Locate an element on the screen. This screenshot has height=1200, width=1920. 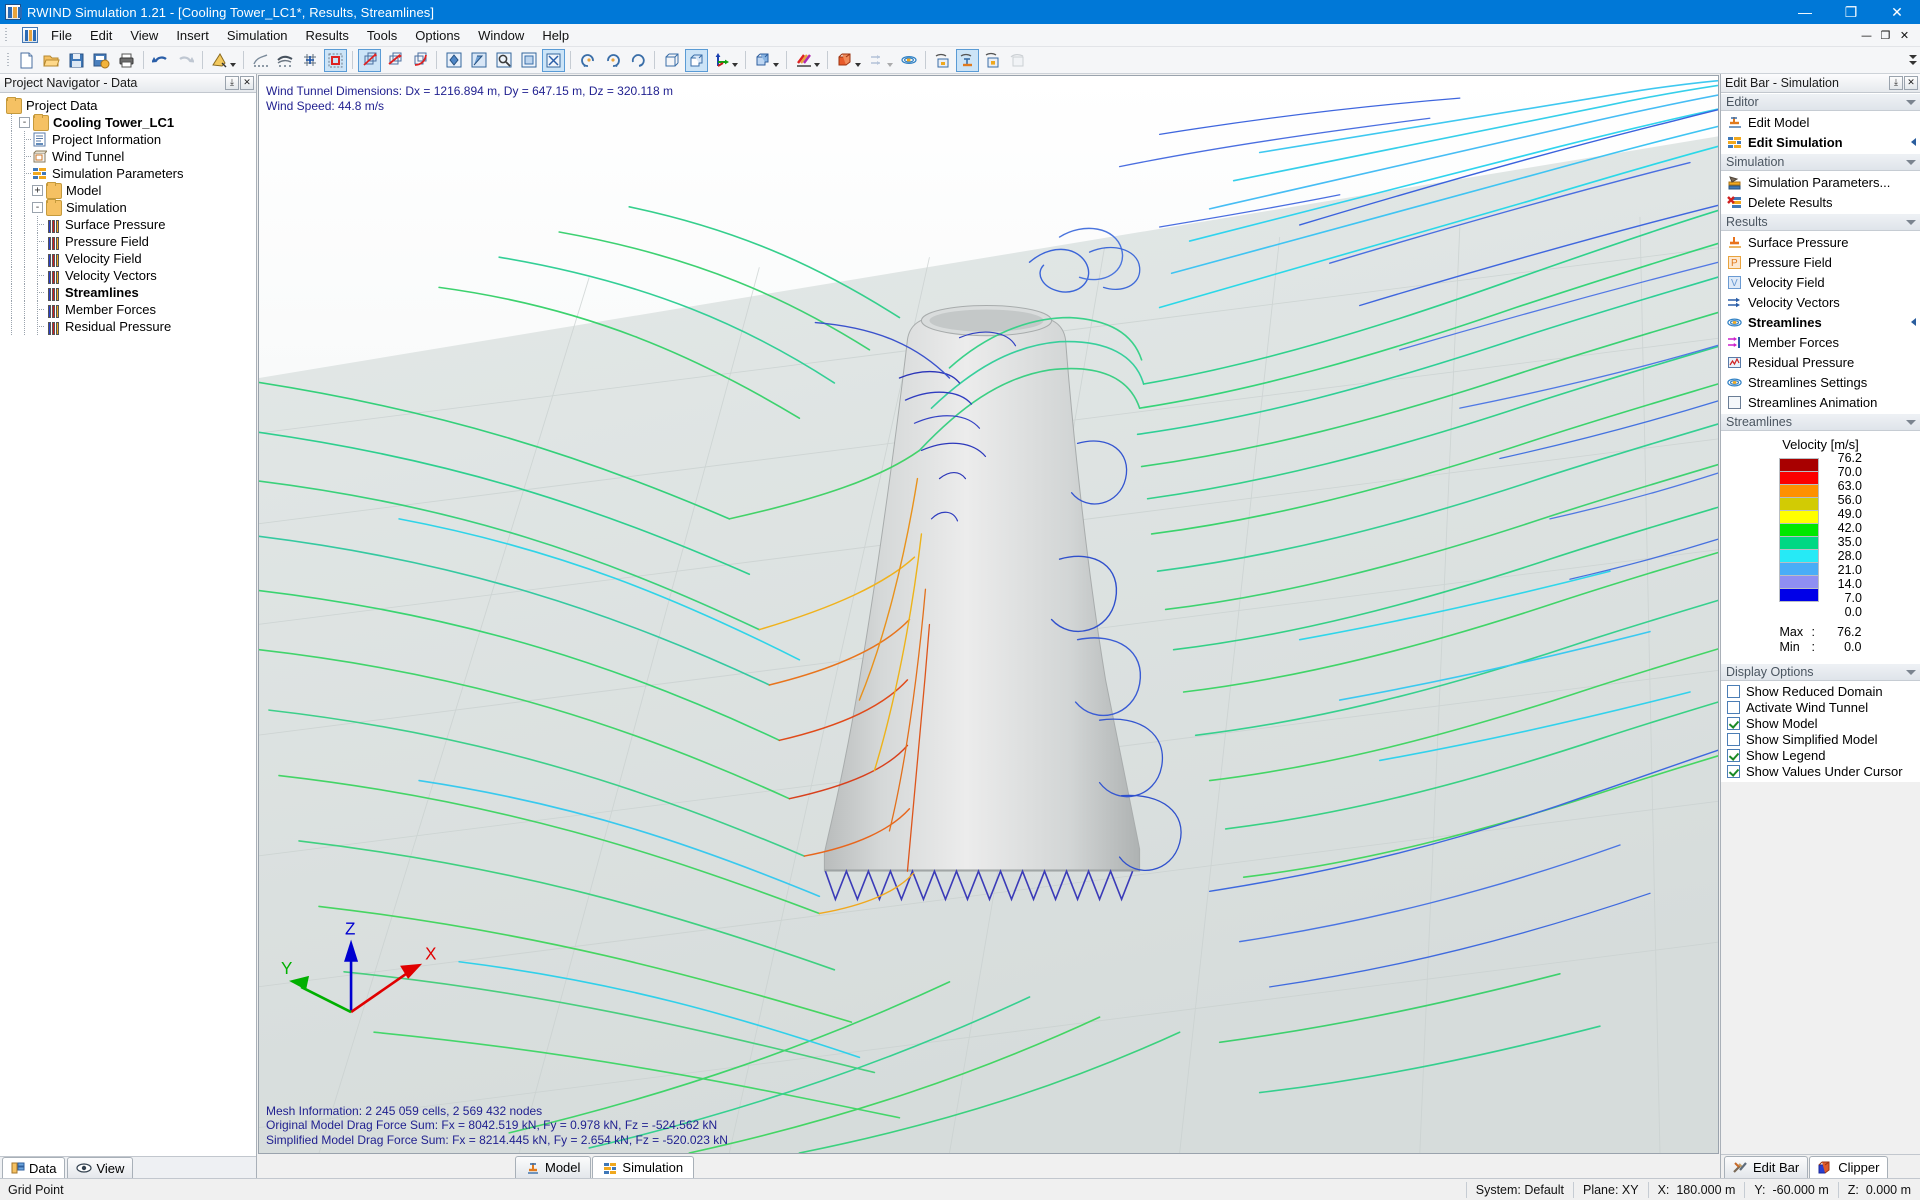
velocity-field-item: V Velocity Field is located at coordinates (1820, 282).